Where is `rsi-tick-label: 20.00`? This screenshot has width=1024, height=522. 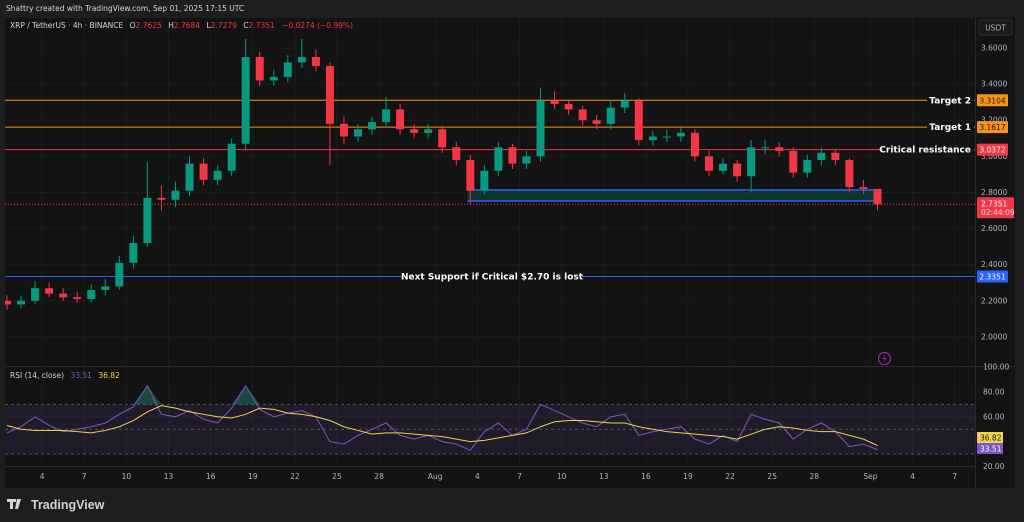 rsi-tick-label: 20.00 is located at coordinates (994, 466).